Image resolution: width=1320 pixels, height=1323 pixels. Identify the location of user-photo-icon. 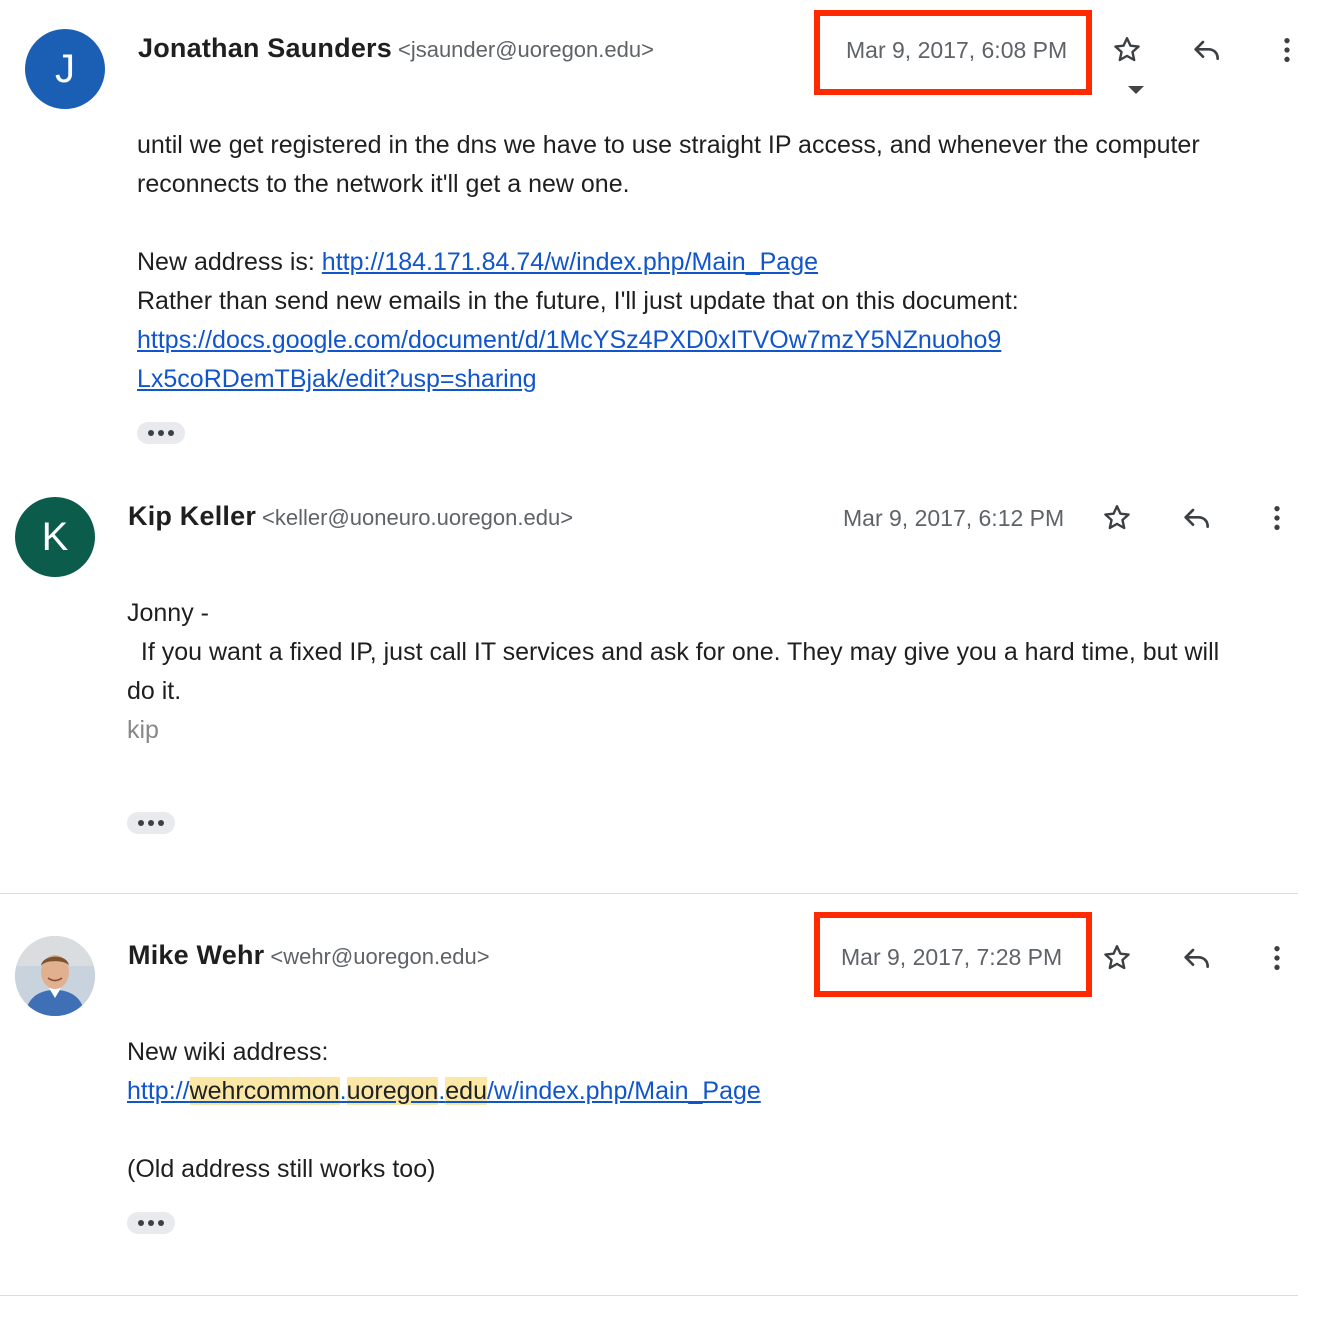
(55, 976).